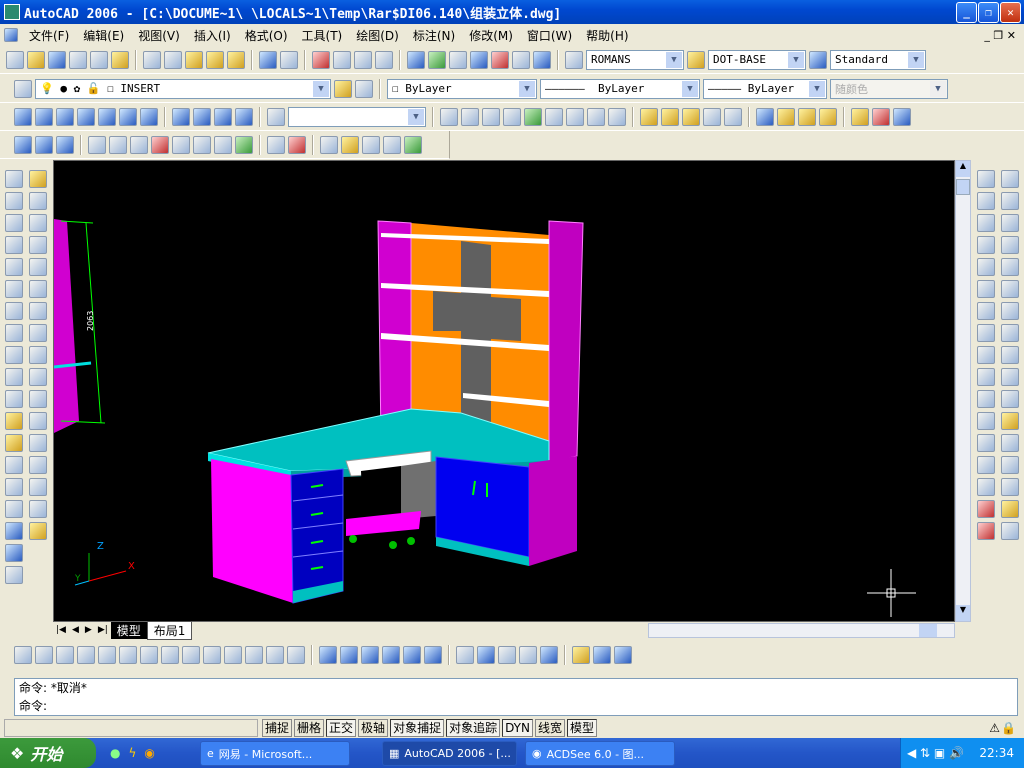 The width and height of the screenshot is (1024, 768). What do you see at coordinates (296, 655) in the screenshot?
I see `ucs-preset-icon` at bounding box center [296, 655].